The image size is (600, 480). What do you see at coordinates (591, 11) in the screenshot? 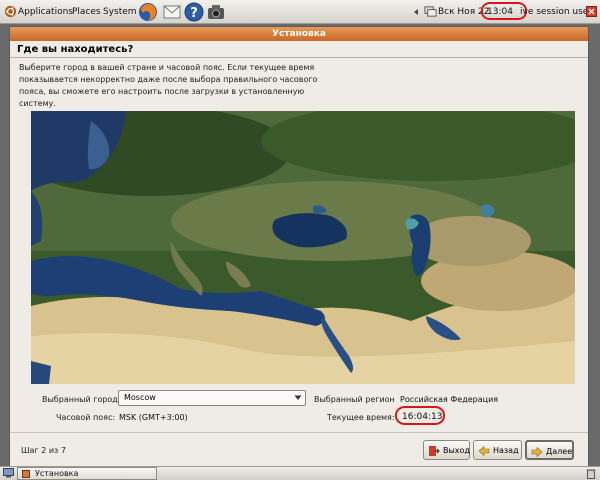
I see `session-icon` at bounding box center [591, 11].